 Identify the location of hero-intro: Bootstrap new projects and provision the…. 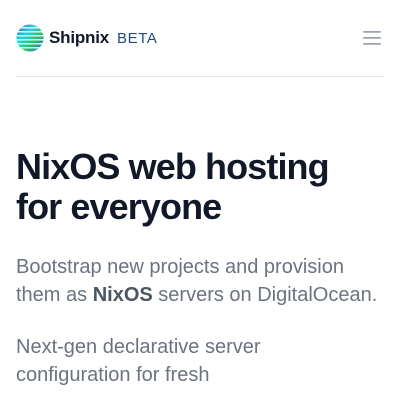
(197, 281).